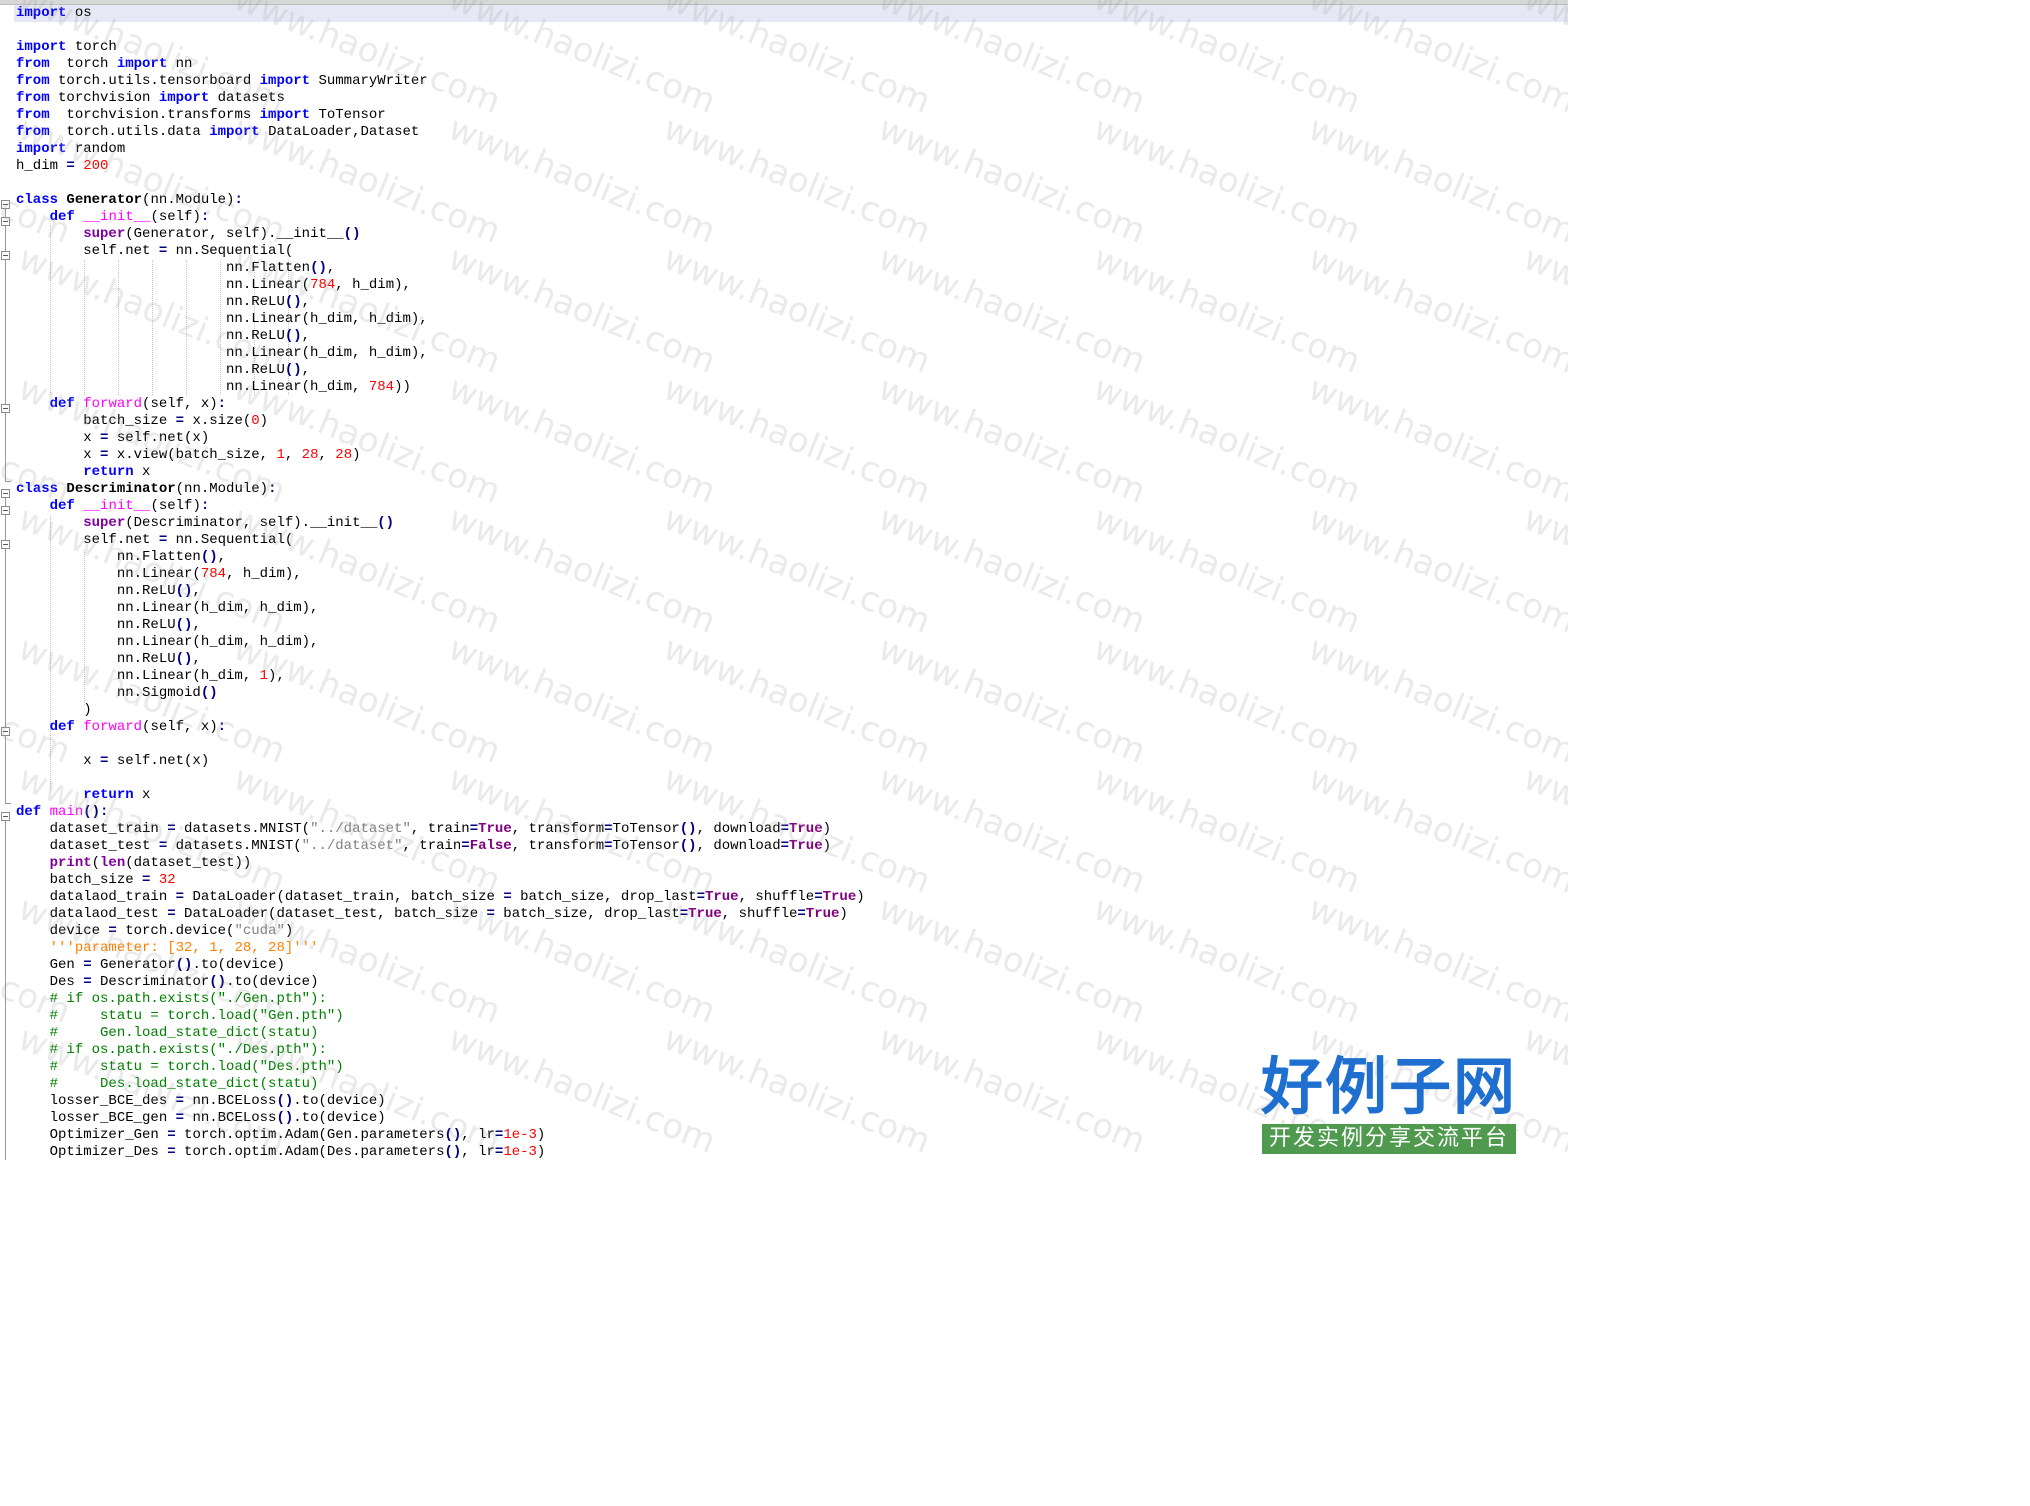 Image resolution: width=2030 pixels, height=1506 pixels. I want to click on code-line: class Descriminator(nn.Module):, so click(440, 489).